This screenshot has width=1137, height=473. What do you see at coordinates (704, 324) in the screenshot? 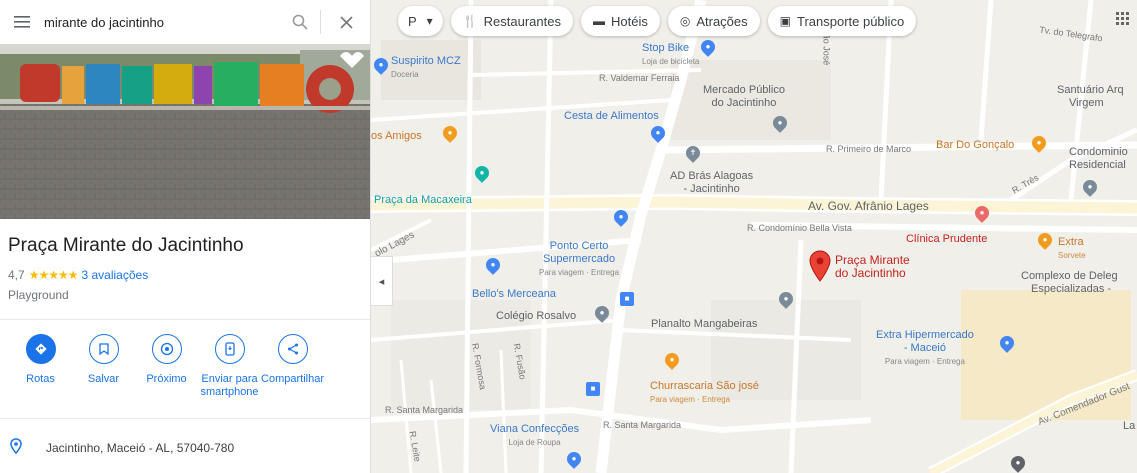
I see `poi-planalto: Planalto Mangabeiras` at bounding box center [704, 324].